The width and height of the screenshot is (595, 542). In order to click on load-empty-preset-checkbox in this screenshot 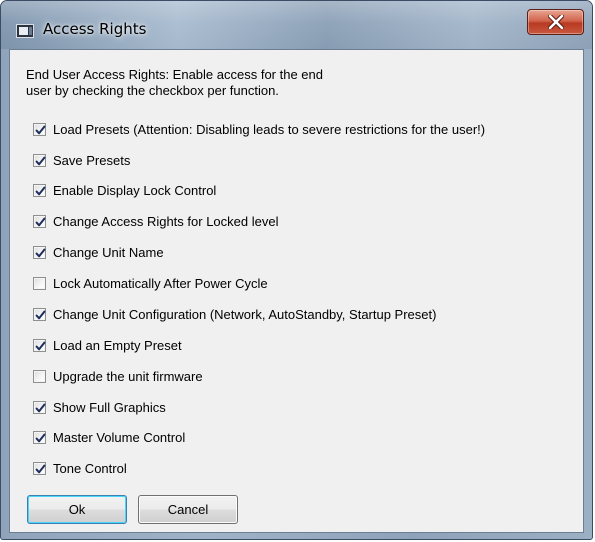, I will do `click(39, 345)`.